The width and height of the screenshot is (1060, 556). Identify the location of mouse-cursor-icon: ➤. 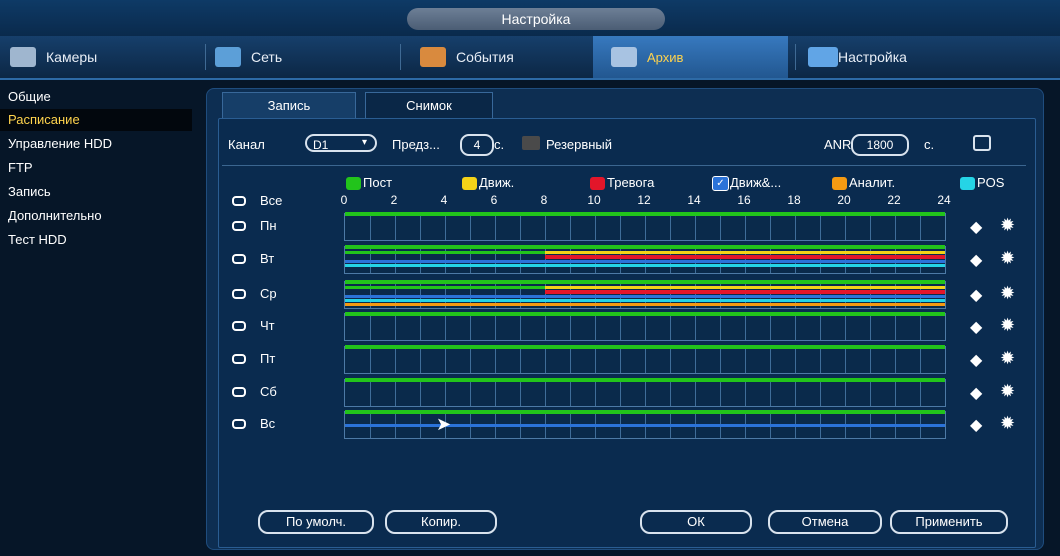
(444, 424).